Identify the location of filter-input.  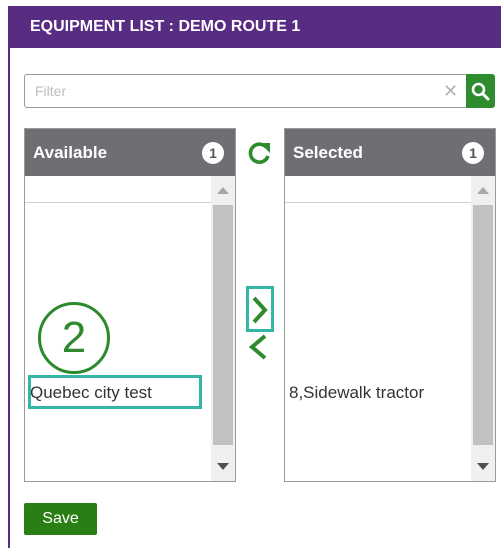
(230, 91).